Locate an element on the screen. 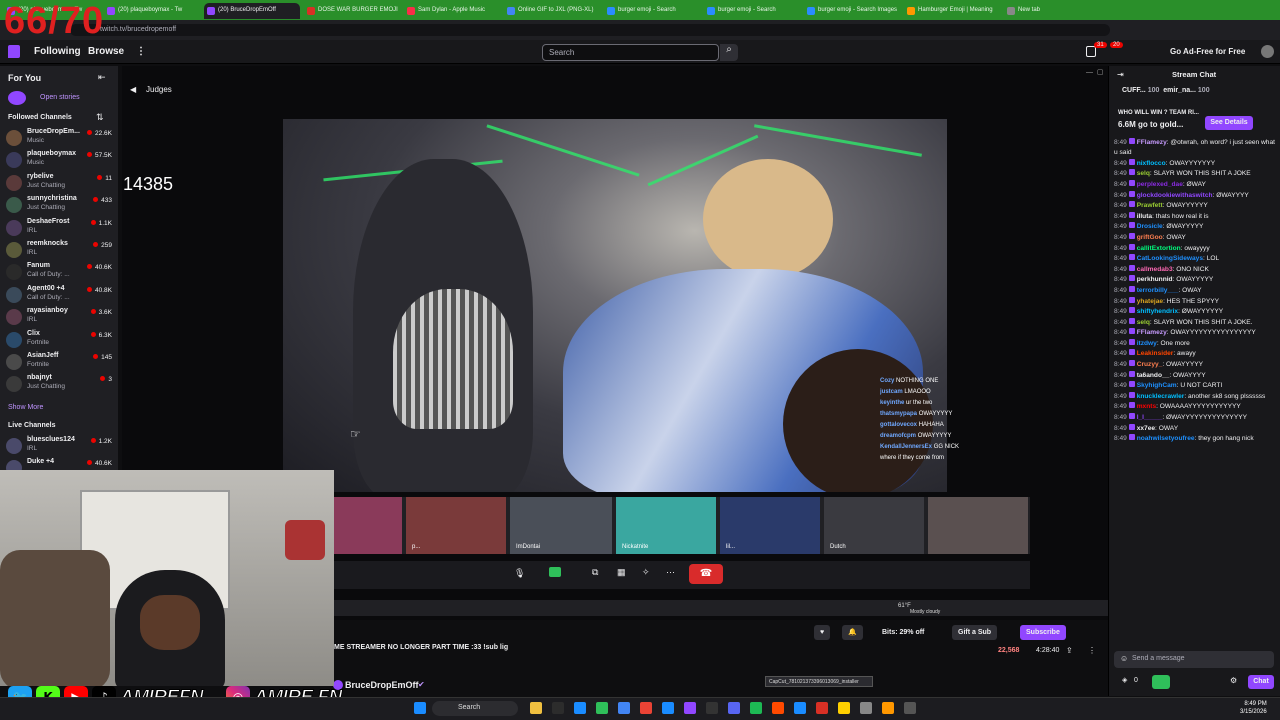 The height and width of the screenshot is (720, 1280). subscribe-button: Subscribe is located at coordinates (1043, 632).